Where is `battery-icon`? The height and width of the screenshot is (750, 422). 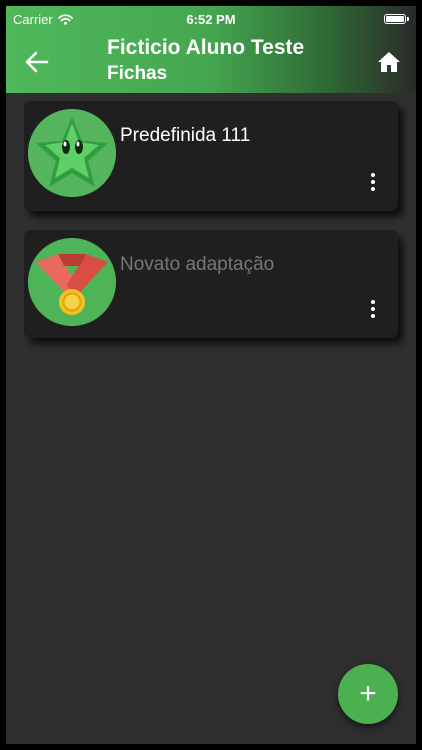
battery-icon is located at coordinates (396, 19).